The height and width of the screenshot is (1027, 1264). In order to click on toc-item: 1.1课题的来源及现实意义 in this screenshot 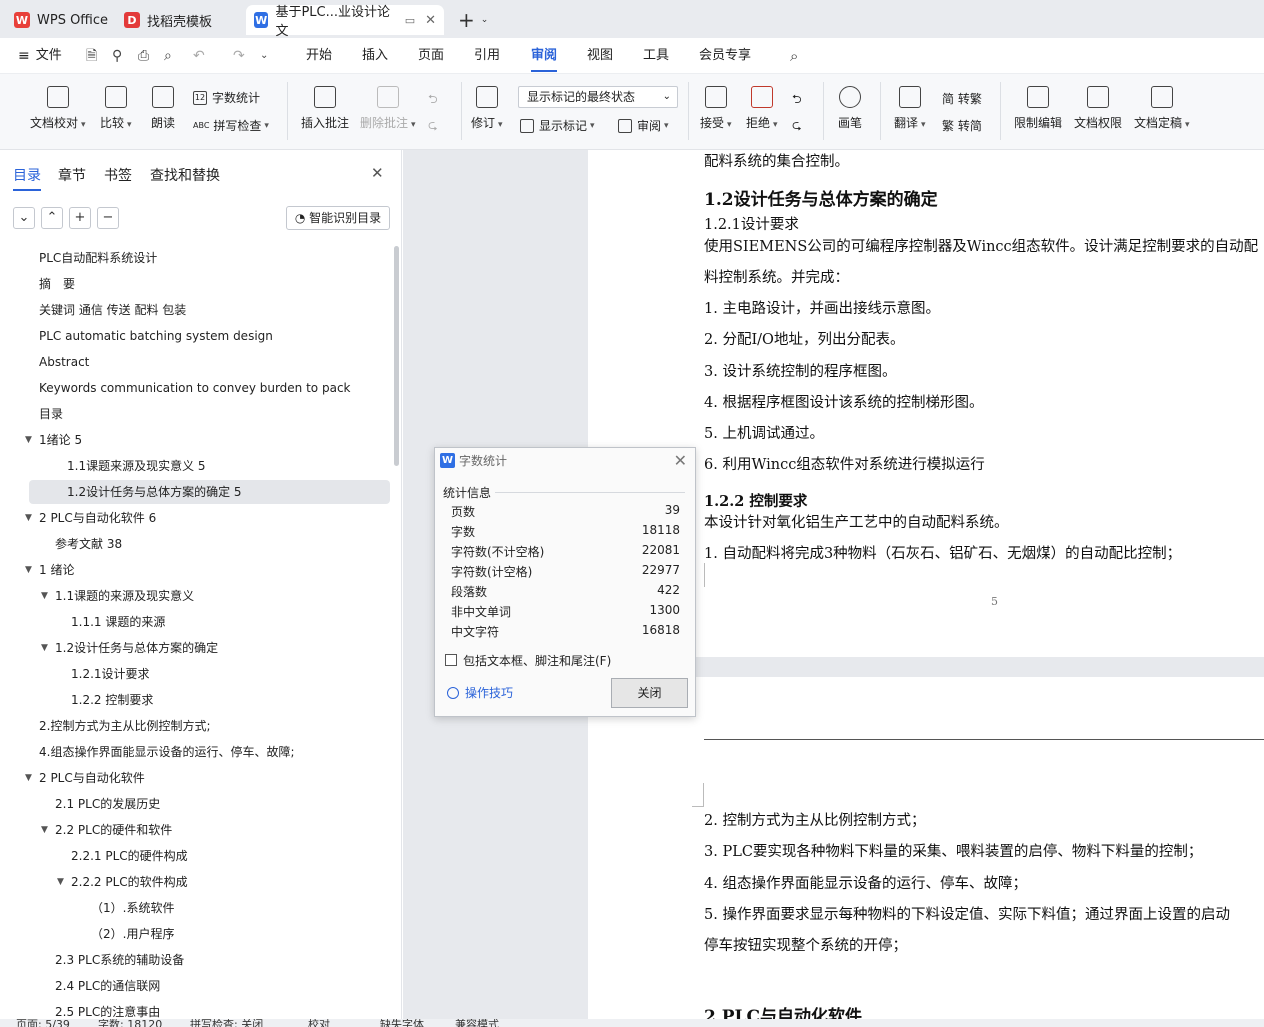, I will do `click(124, 596)`.